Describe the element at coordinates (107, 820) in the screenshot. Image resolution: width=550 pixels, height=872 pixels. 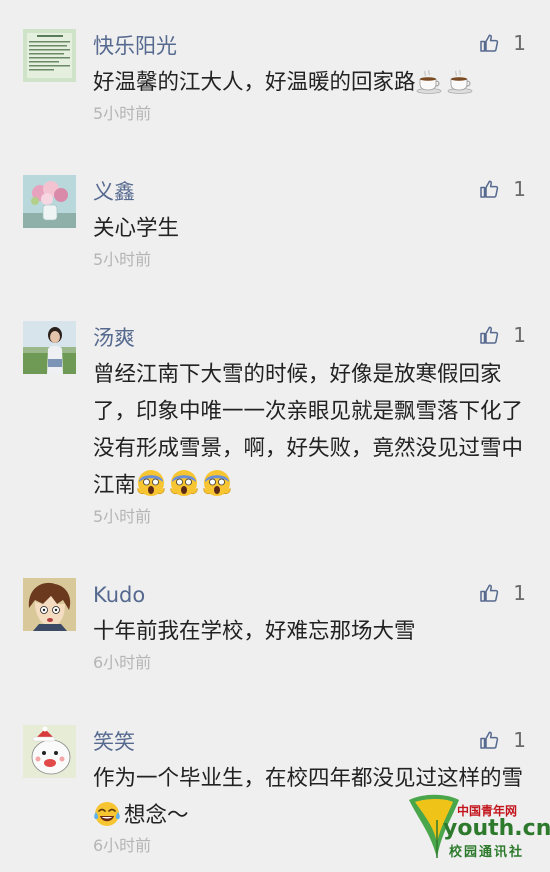
I see `tears-of-joy-emoji-icon` at that location.